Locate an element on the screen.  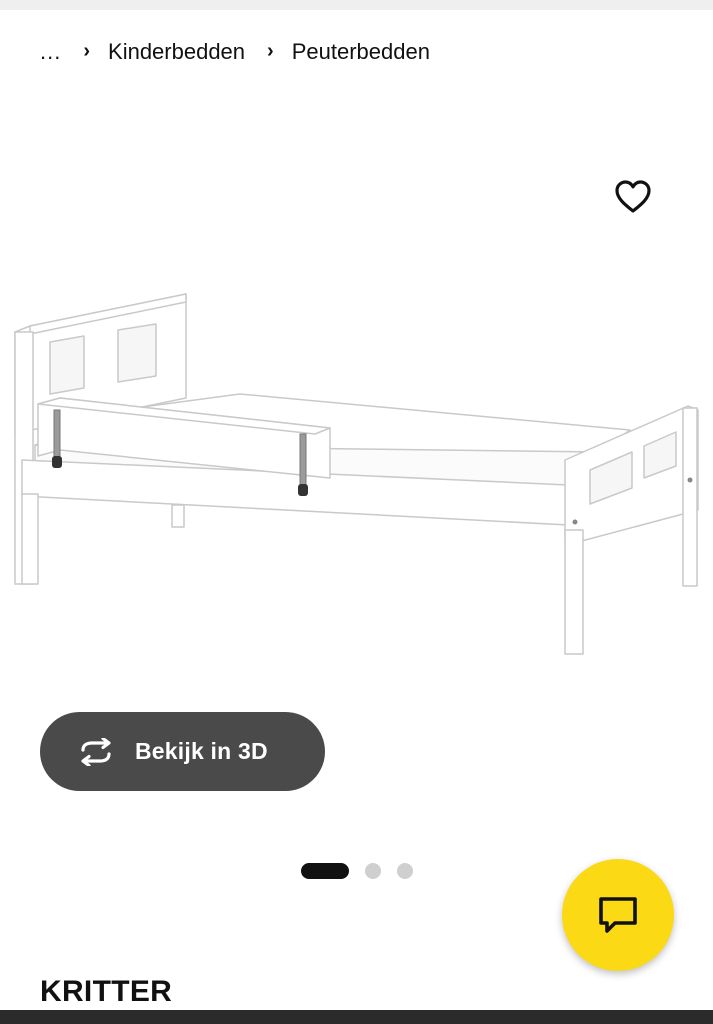
top-strip is located at coordinates (356, 5).